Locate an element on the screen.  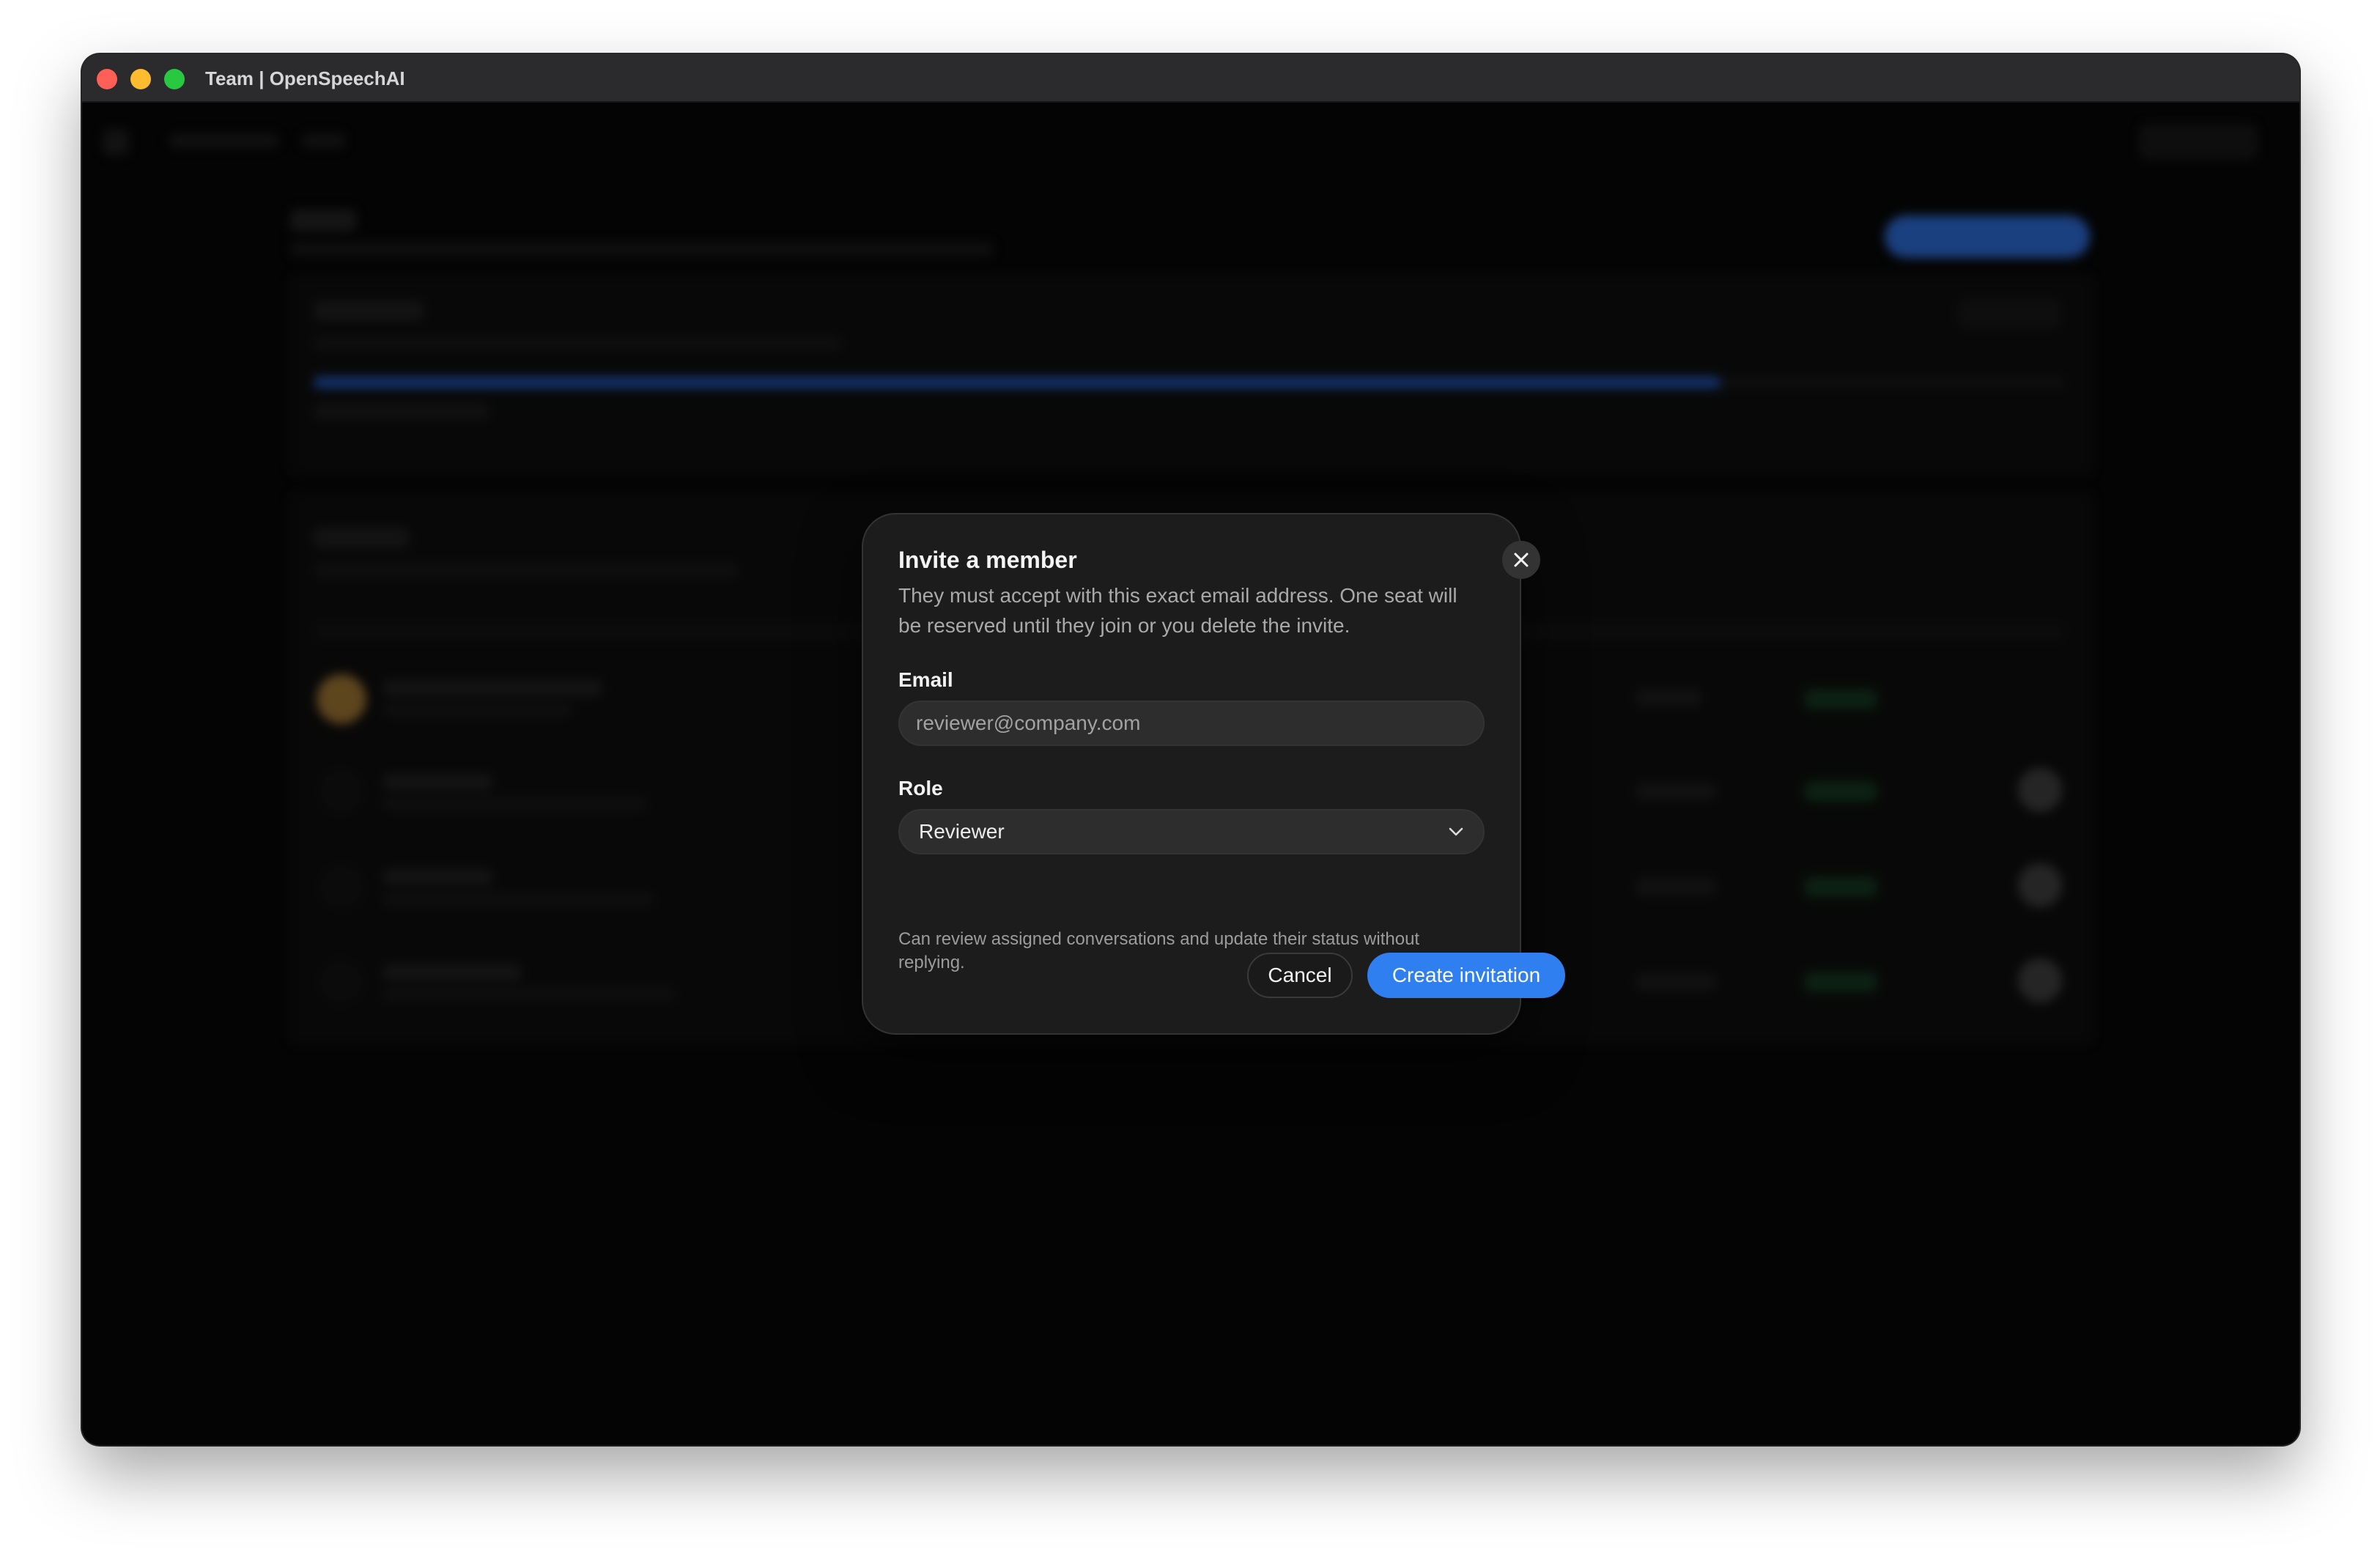
chevron-down-icon is located at coordinates (1456, 831).